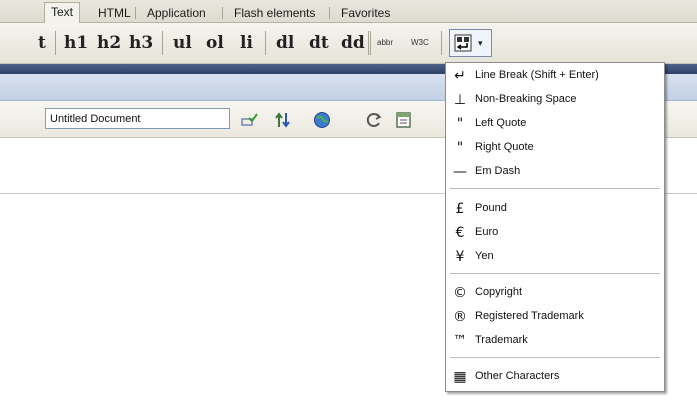 Image resolution: width=697 pixels, height=407 pixels. I want to click on em-dash-icon: —, so click(460, 172).